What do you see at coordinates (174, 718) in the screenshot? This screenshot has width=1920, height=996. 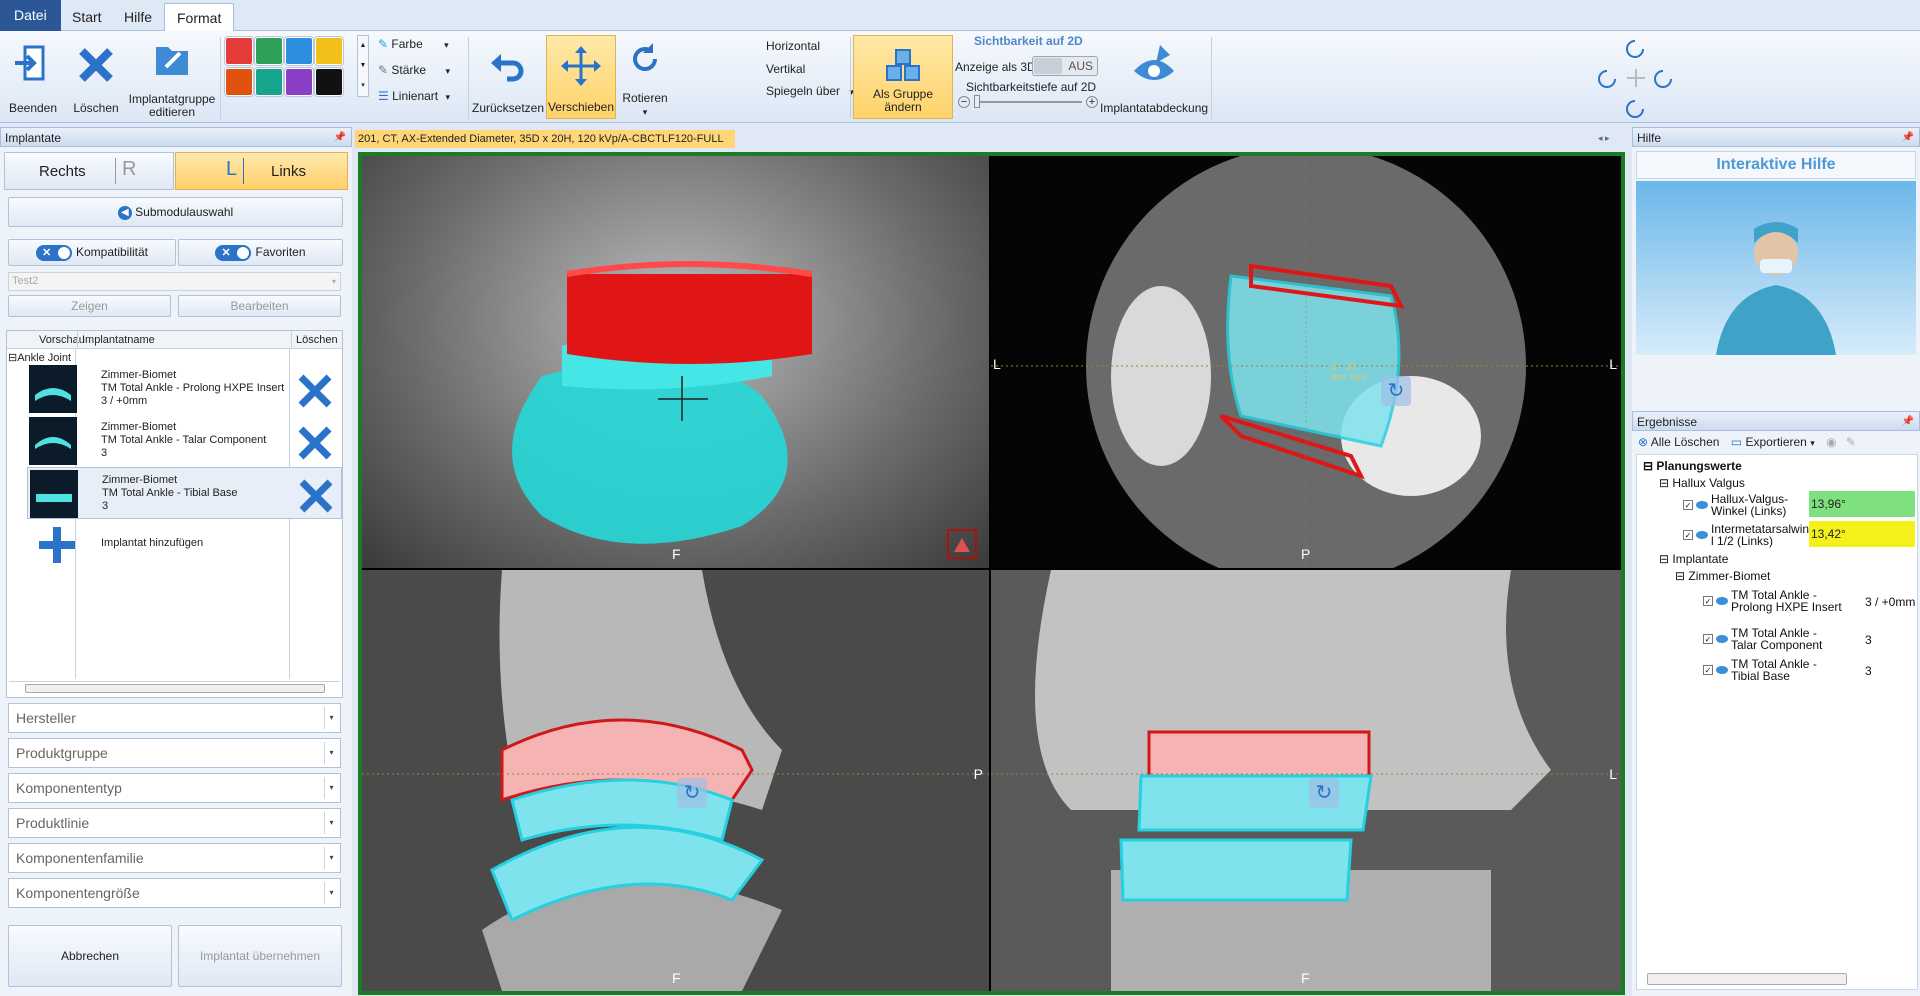 I see `hersteller-dropdown: Hersteller ▾` at bounding box center [174, 718].